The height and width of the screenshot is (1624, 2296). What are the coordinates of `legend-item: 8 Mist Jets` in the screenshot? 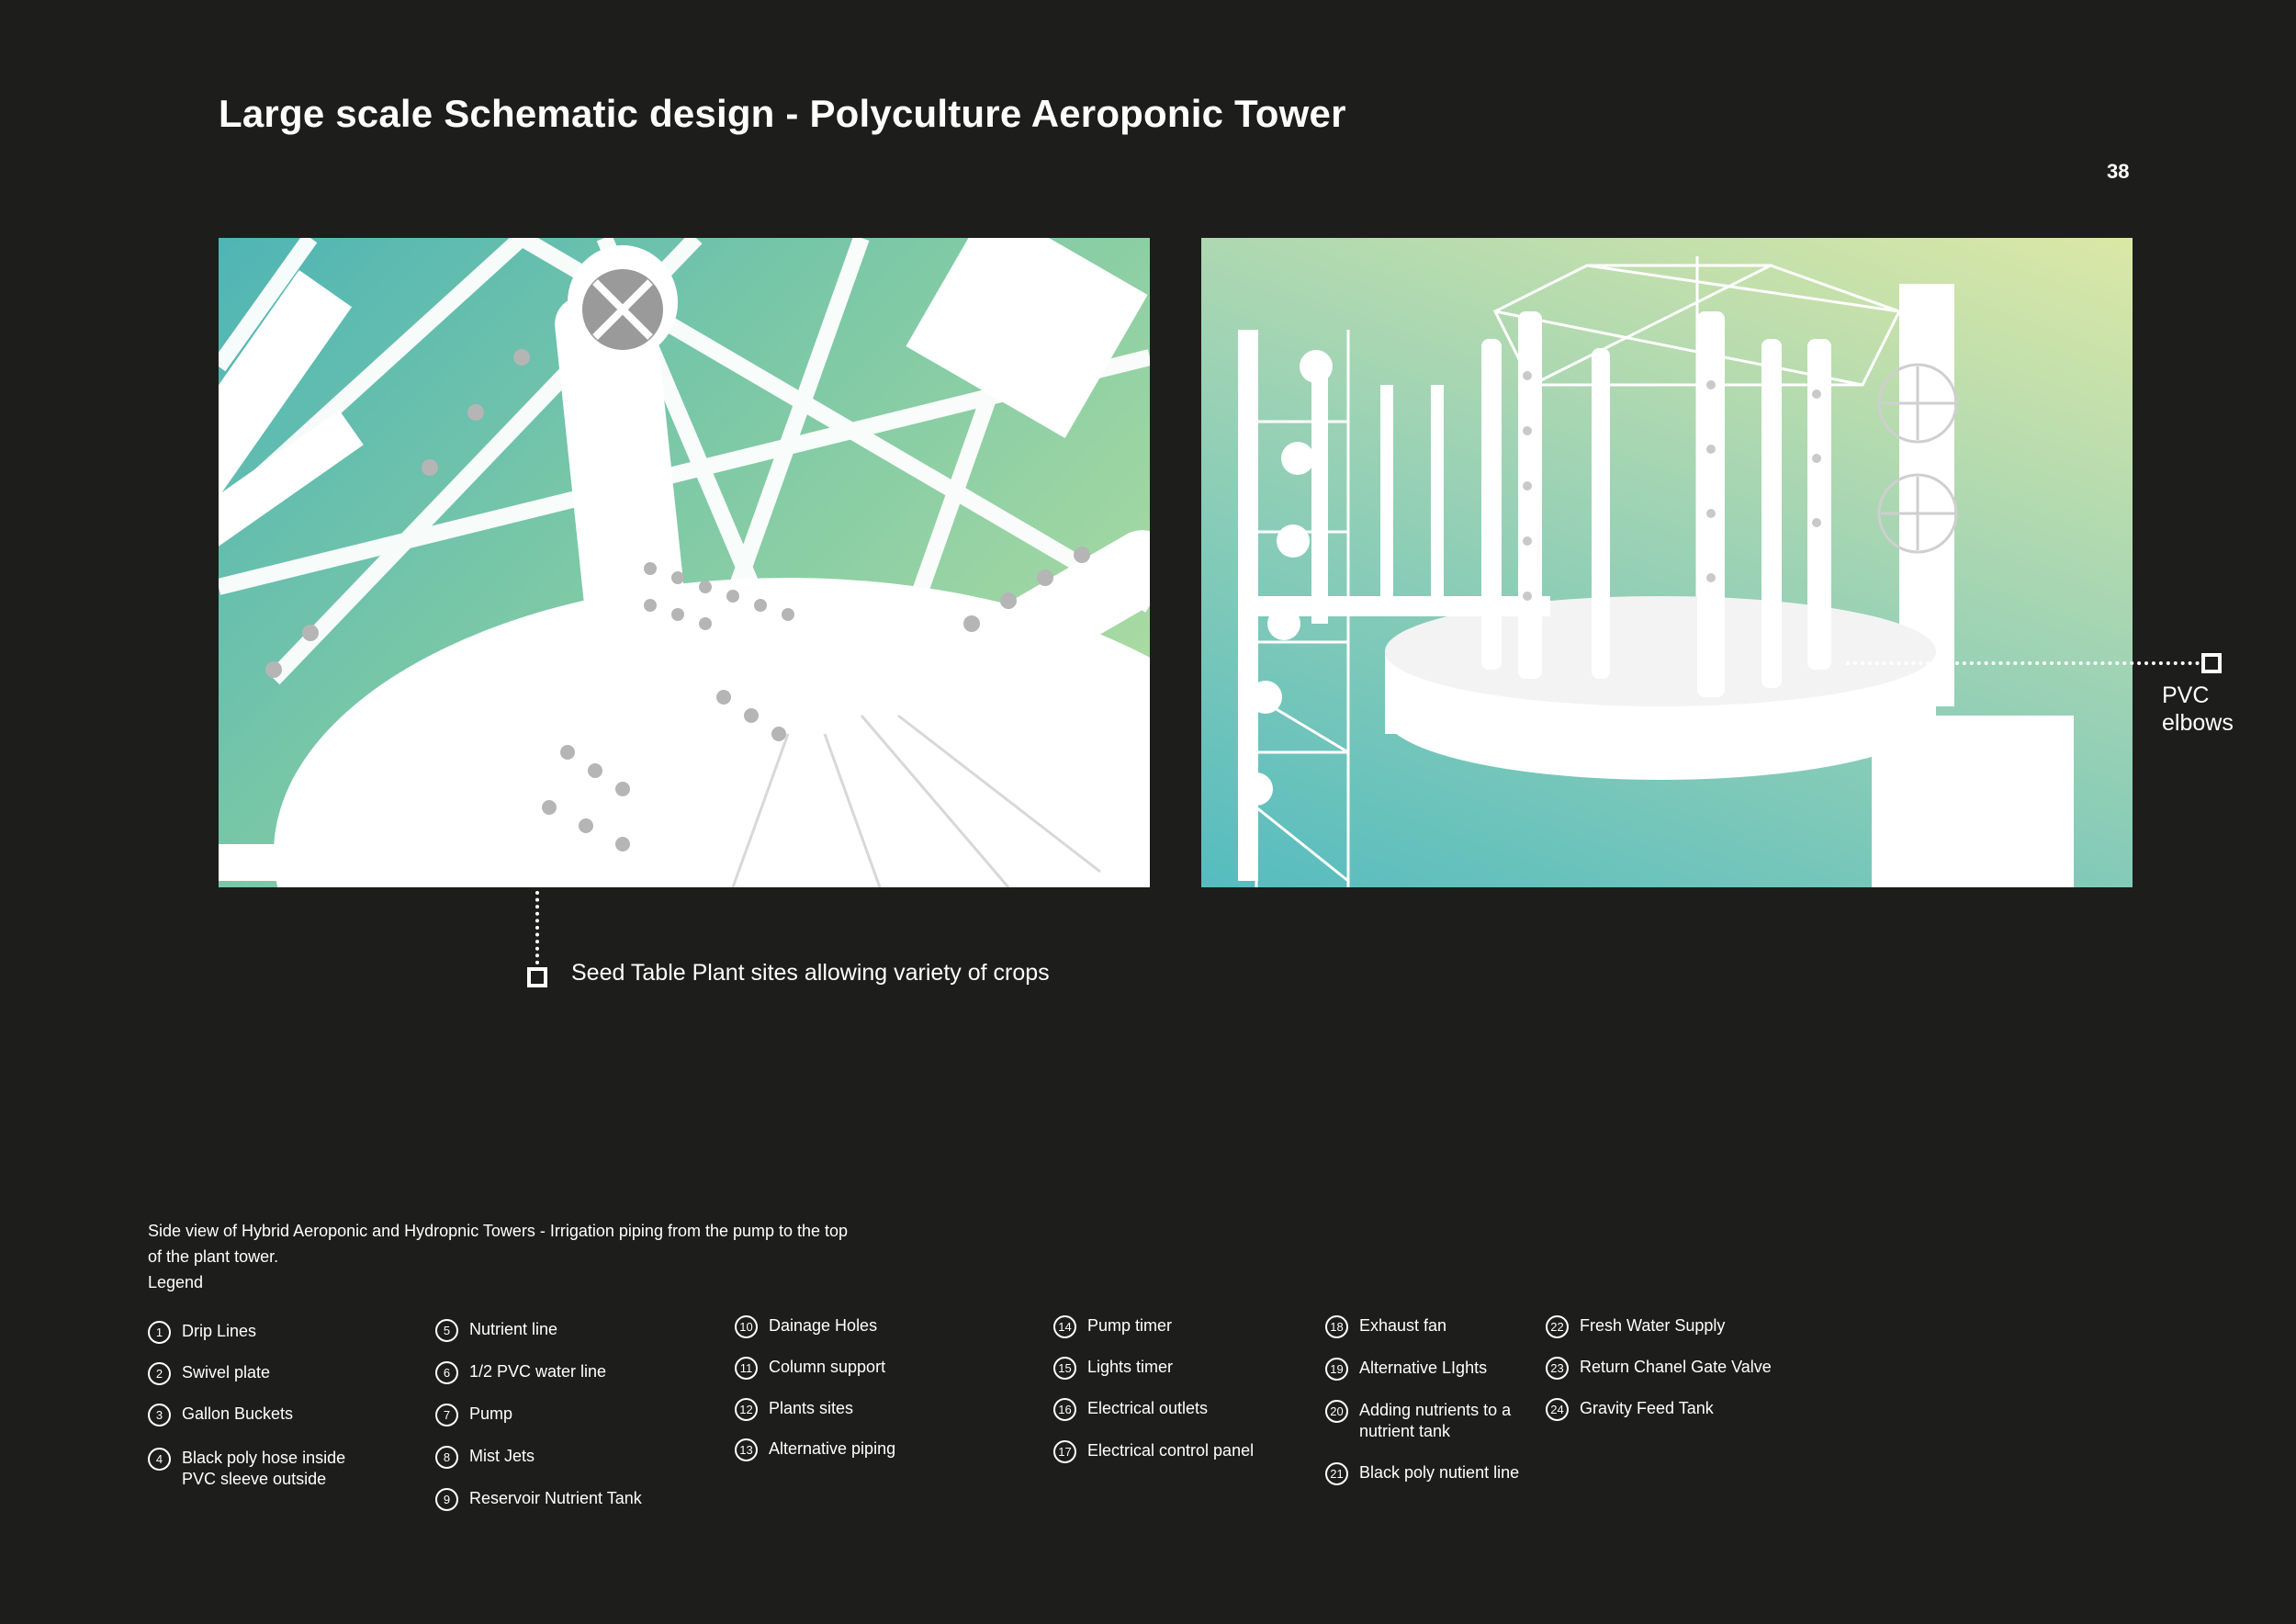 It's located at (485, 1457).